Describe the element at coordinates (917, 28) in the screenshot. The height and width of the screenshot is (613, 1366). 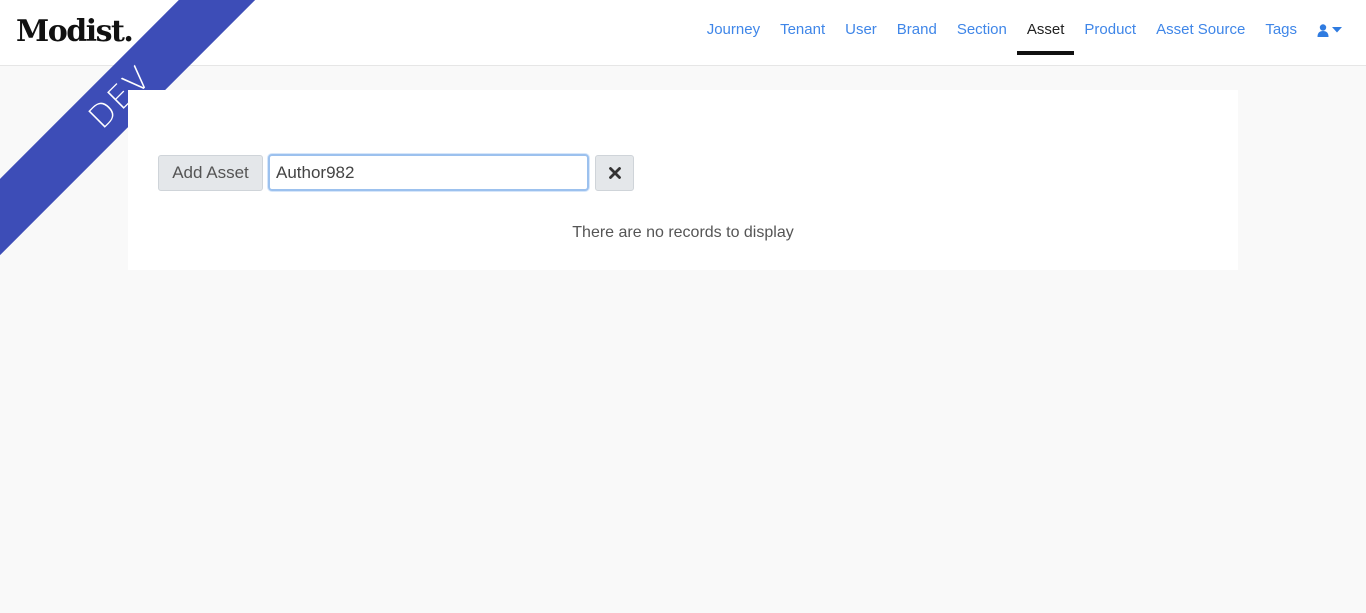
I see `nav-item-brand: Brand` at that location.